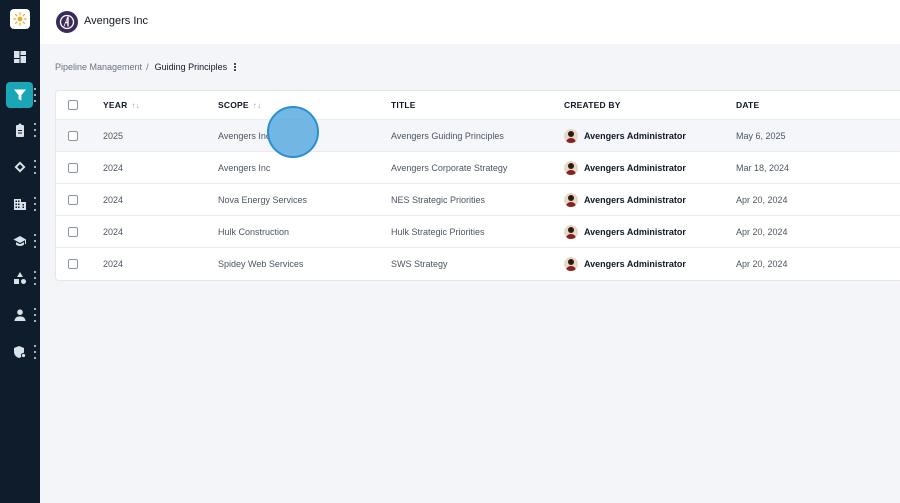 Image resolution: width=900 pixels, height=503 pixels. What do you see at coordinates (113, 135) in the screenshot?
I see `cell-year: 2025` at bounding box center [113, 135].